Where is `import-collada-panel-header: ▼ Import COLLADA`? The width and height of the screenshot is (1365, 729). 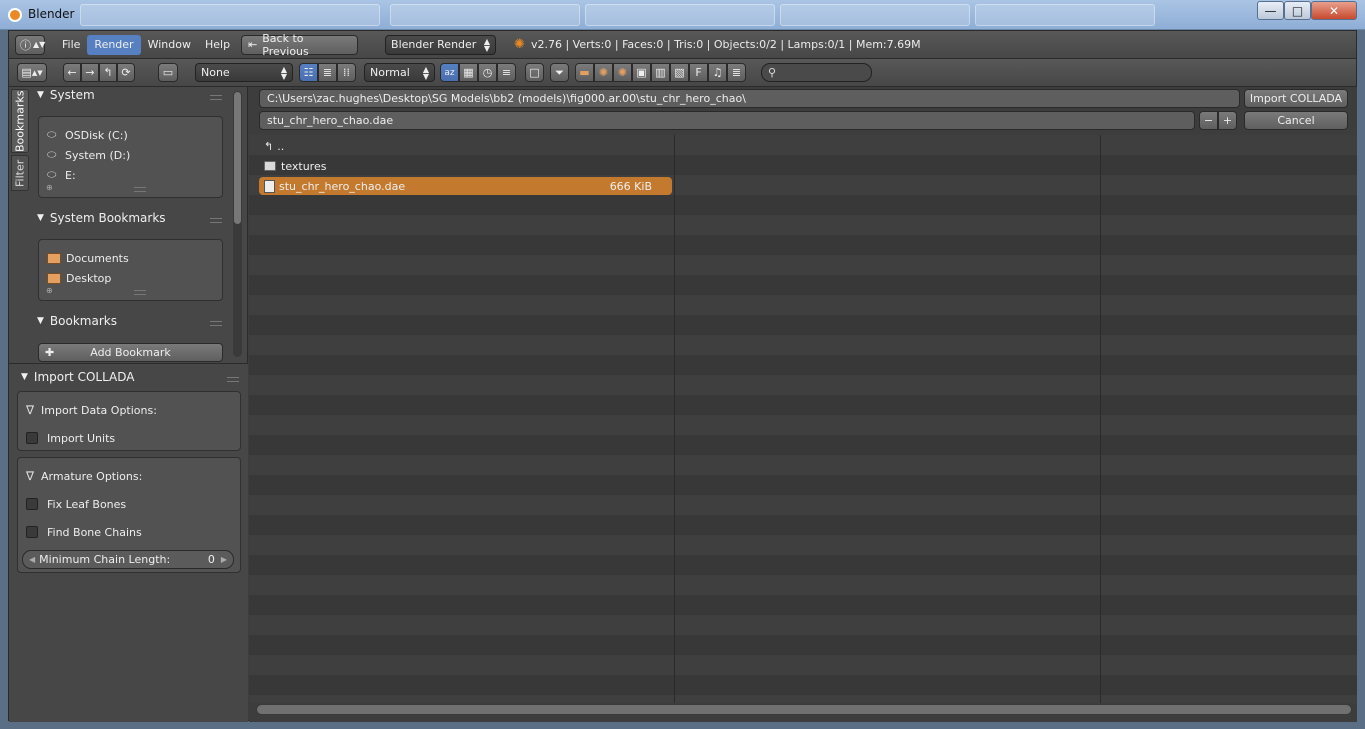
import-collada-panel-header: ▼ Import COLLADA is located at coordinates (77, 377).